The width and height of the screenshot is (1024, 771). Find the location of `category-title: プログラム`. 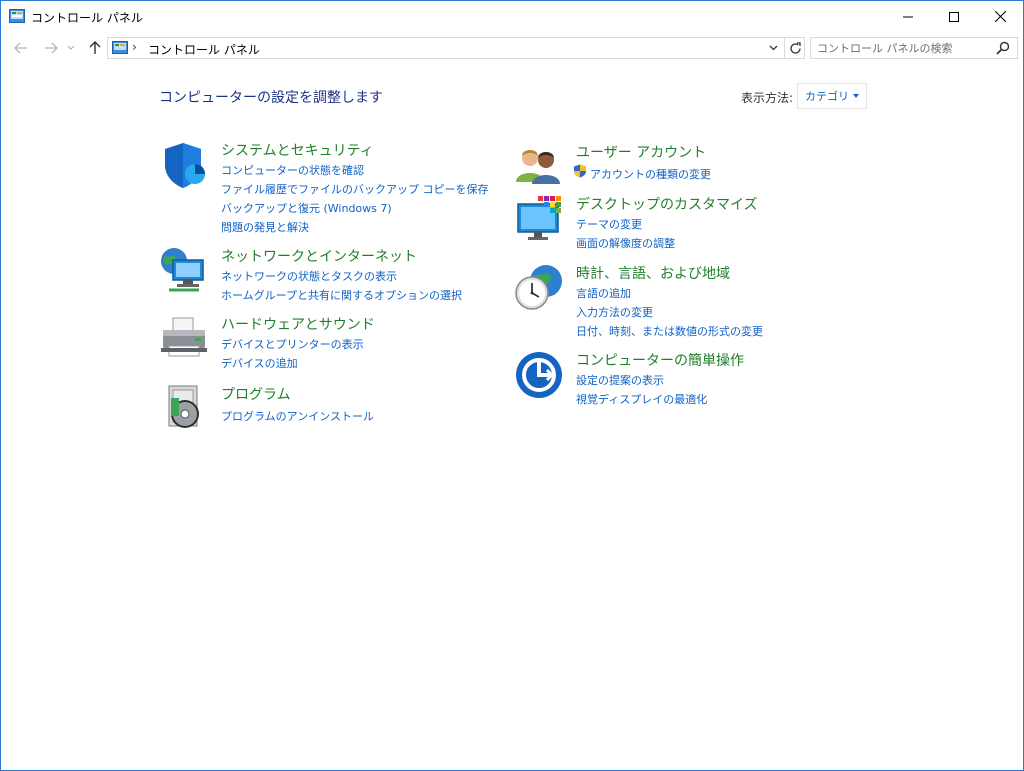

category-title: プログラム is located at coordinates (256, 394).